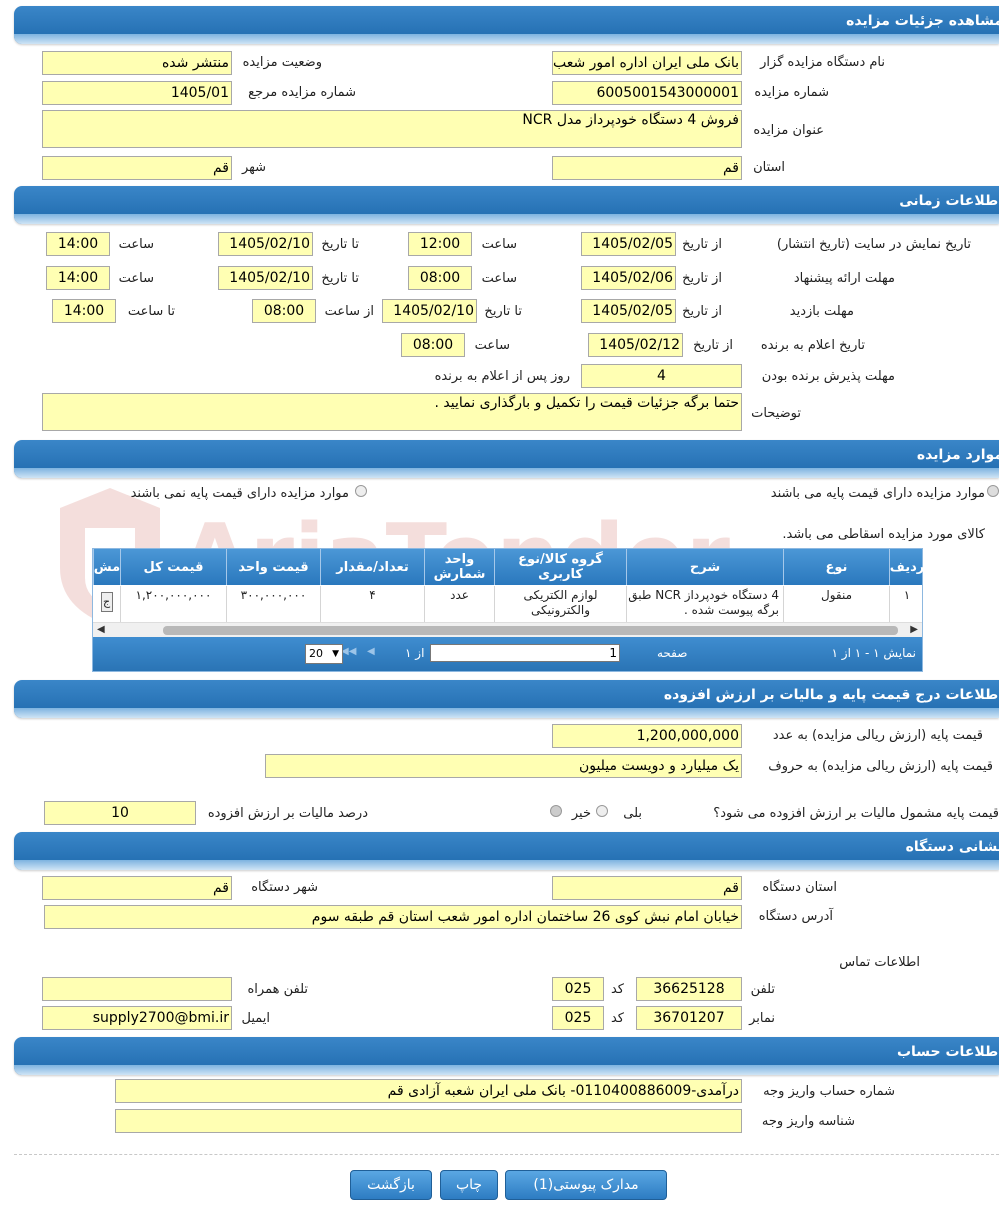 This screenshot has height=1223, width=999. What do you see at coordinates (137, 168) in the screenshot?
I see `city-field: قم` at bounding box center [137, 168].